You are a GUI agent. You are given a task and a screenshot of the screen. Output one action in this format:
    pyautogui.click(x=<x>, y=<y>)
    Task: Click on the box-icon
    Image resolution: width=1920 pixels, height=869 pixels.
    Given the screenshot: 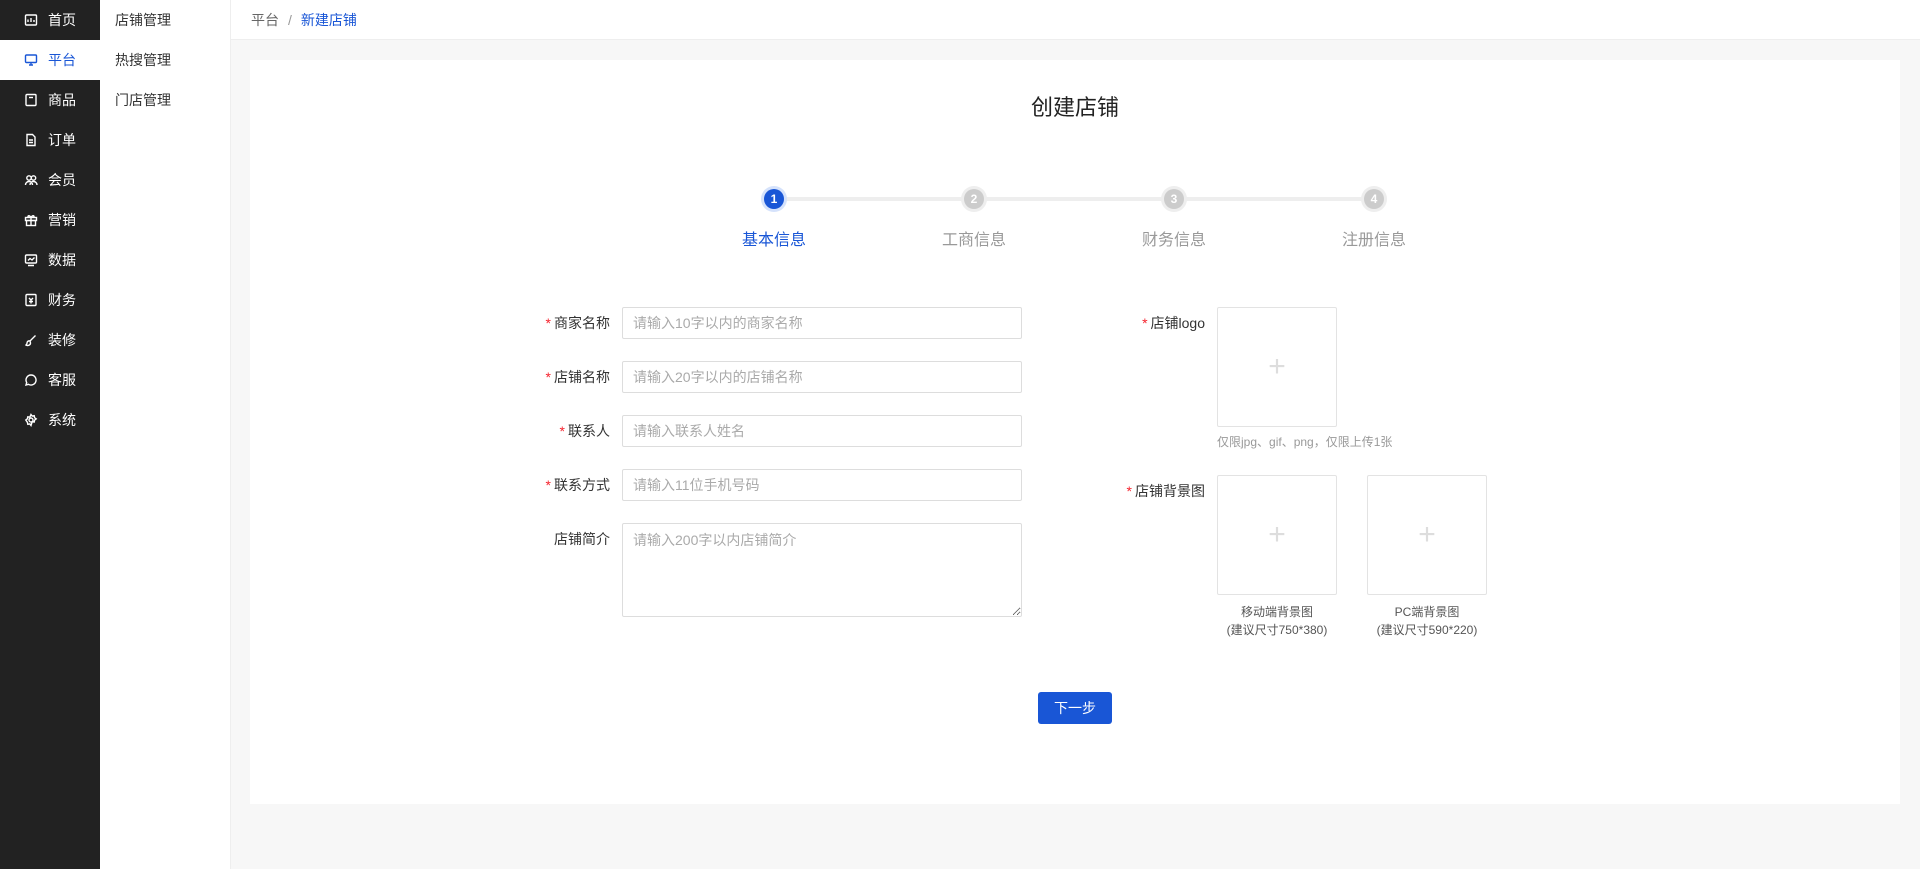 What is the action you would take?
    pyautogui.click(x=31, y=100)
    